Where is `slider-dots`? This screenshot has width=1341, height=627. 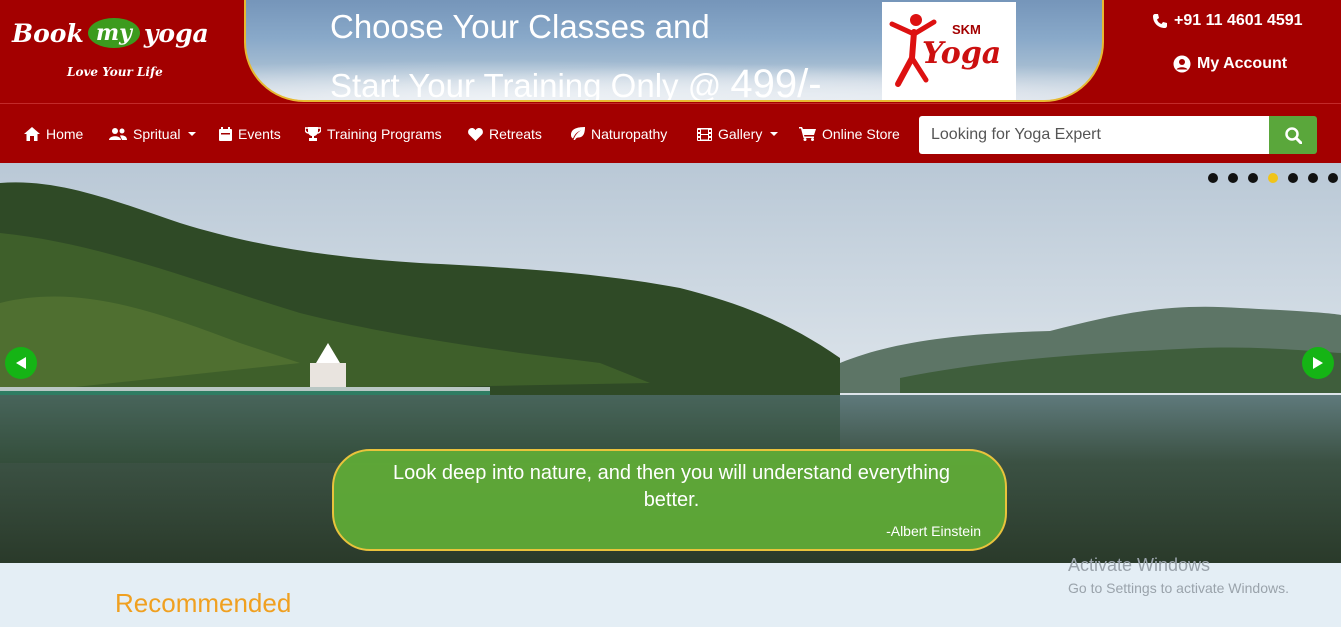 slider-dots is located at coordinates (1273, 178).